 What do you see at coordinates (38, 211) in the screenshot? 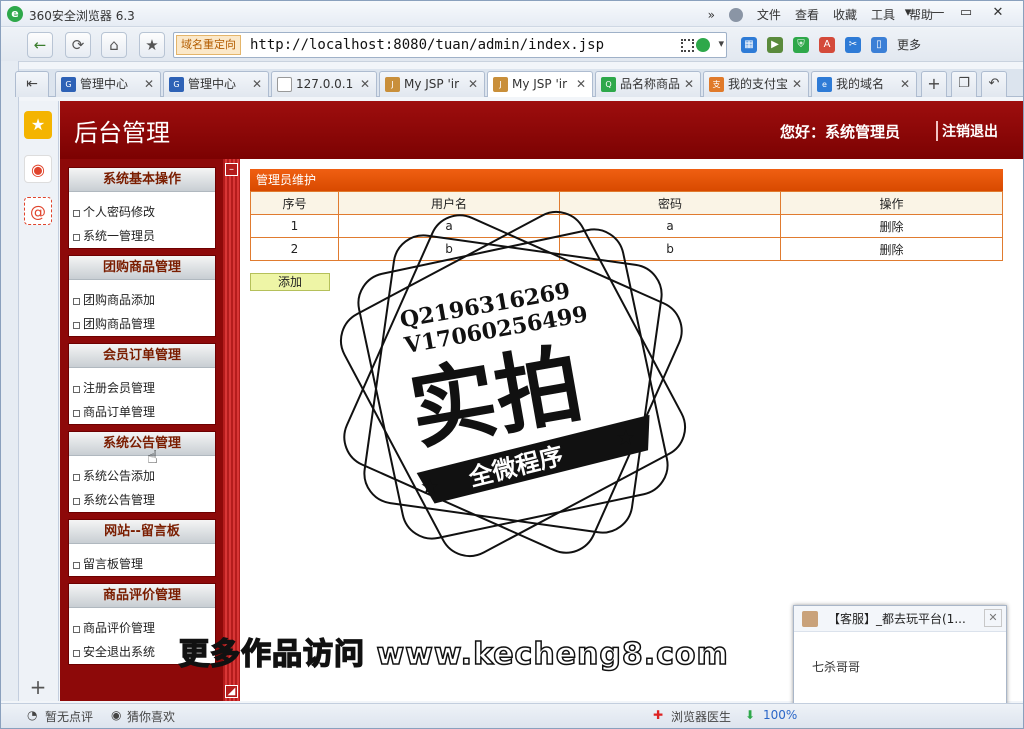
I see `mail-at-icon: @` at bounding box center [38, 211].